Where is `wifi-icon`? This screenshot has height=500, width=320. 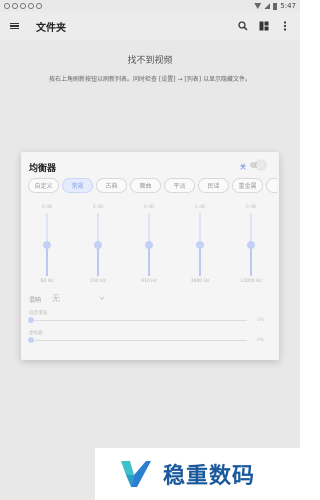
wifi-icon is located at coordinates (258, 6).